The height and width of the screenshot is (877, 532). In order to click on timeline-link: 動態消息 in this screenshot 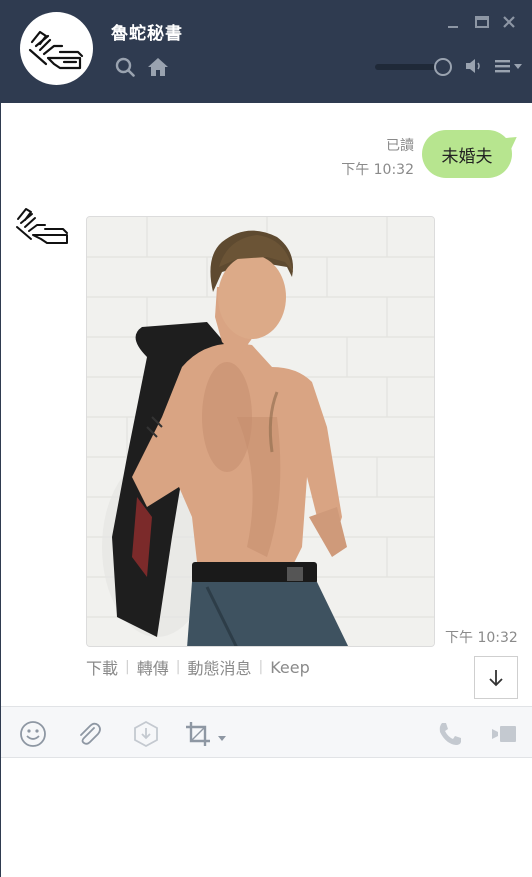, I will do `click(219, 667)`.